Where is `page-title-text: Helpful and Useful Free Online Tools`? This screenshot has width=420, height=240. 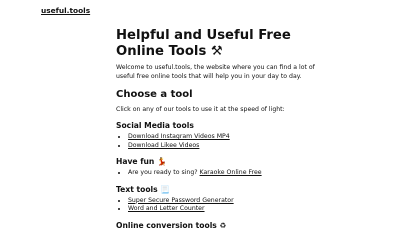 page-title-text: Helpful and Useful Free Online Tools is located at coordinates (203, 43).